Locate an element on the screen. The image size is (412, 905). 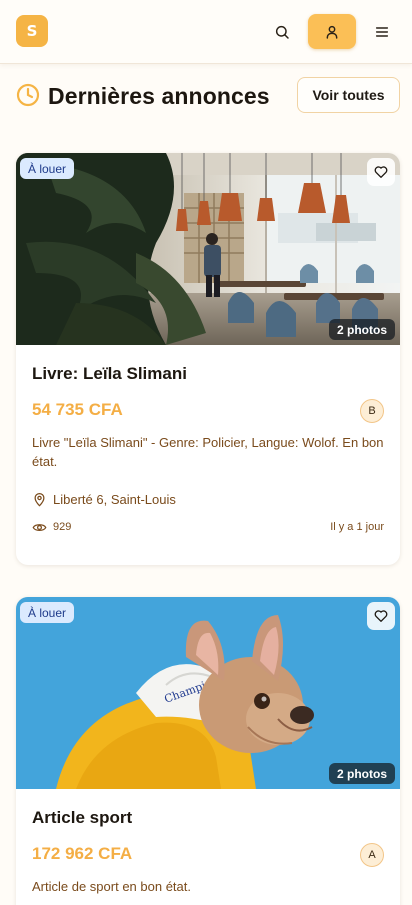
clock-icon is located at coordinates (28, 95).